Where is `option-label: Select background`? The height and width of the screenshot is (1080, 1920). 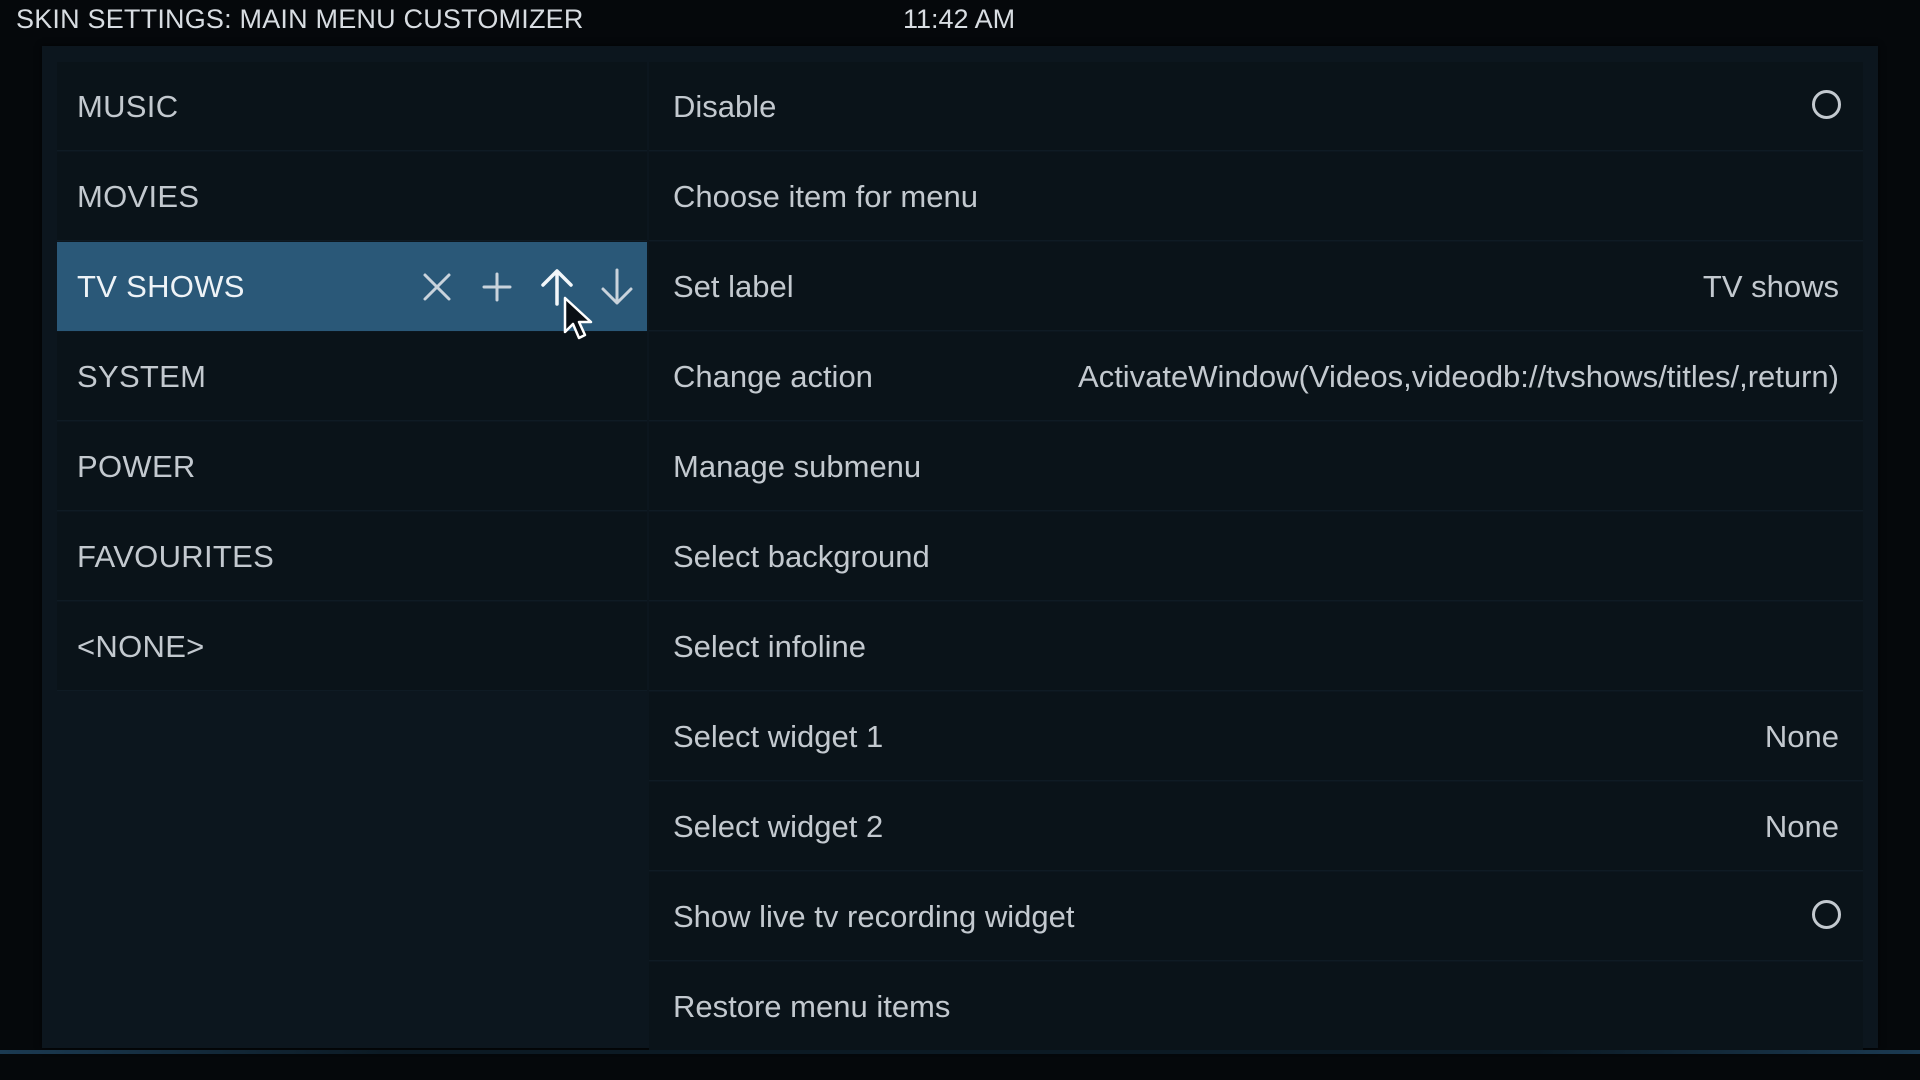
option-label: Select background is located at coordinates (801, 556).